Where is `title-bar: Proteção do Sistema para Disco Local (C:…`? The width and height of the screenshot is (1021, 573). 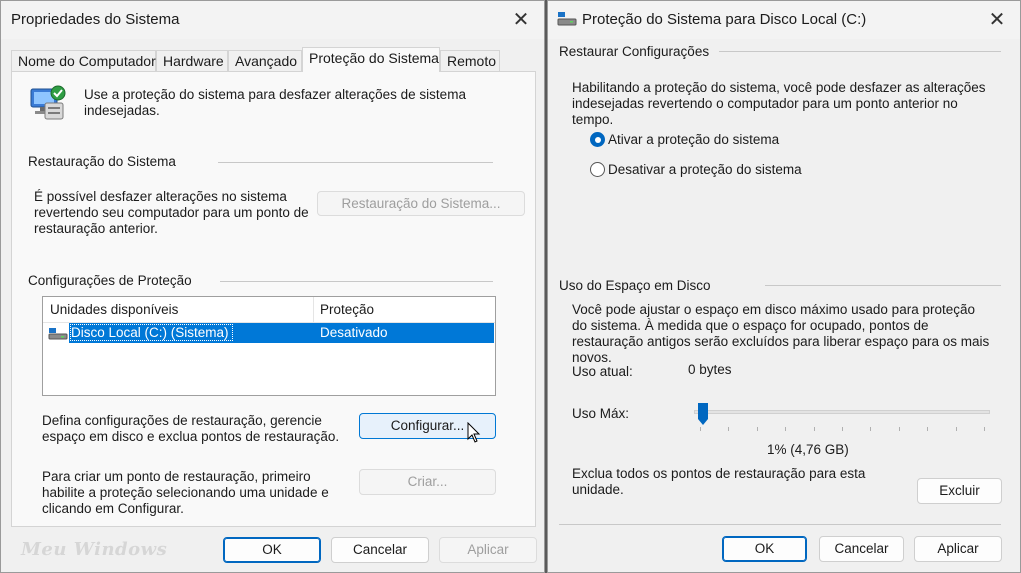 title-bar: Proteção do Sistema para Disco Local (C:… is located at coordinates (784, 20).